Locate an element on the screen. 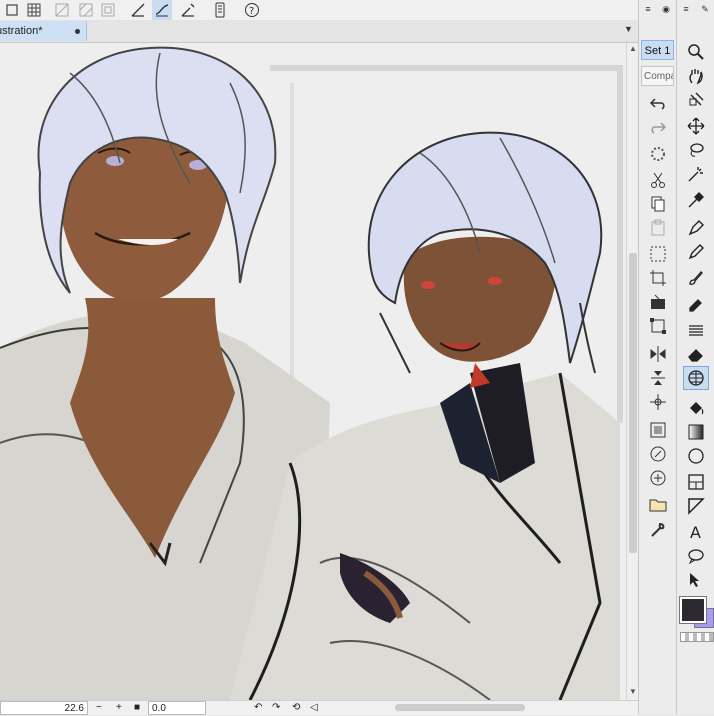 The image size is (714, 716). stop-icon: ■ is located at coordinates (137, 708).